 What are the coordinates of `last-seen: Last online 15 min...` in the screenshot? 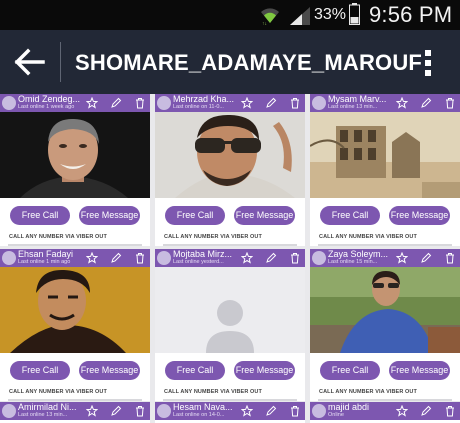 It's located at (353, 262).